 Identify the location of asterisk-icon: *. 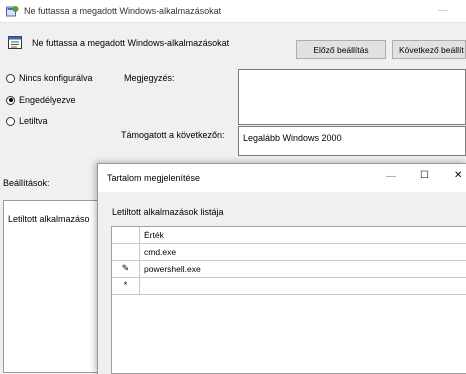
(126, 286).